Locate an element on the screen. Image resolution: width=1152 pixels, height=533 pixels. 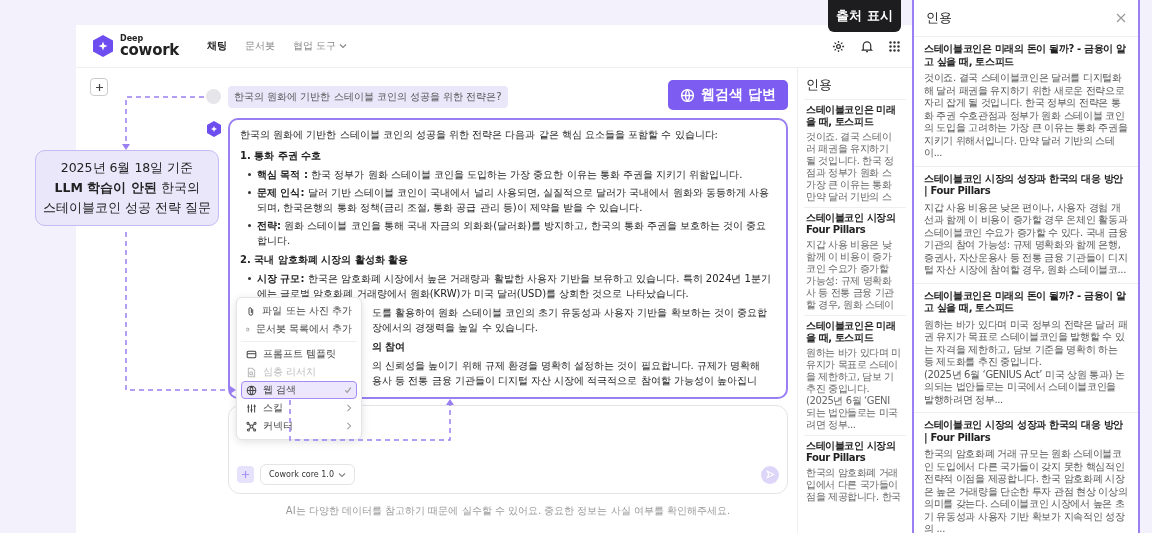
citation-excerpt: 점을 제공합니다. 한국 is located at coordinates (854, 497).